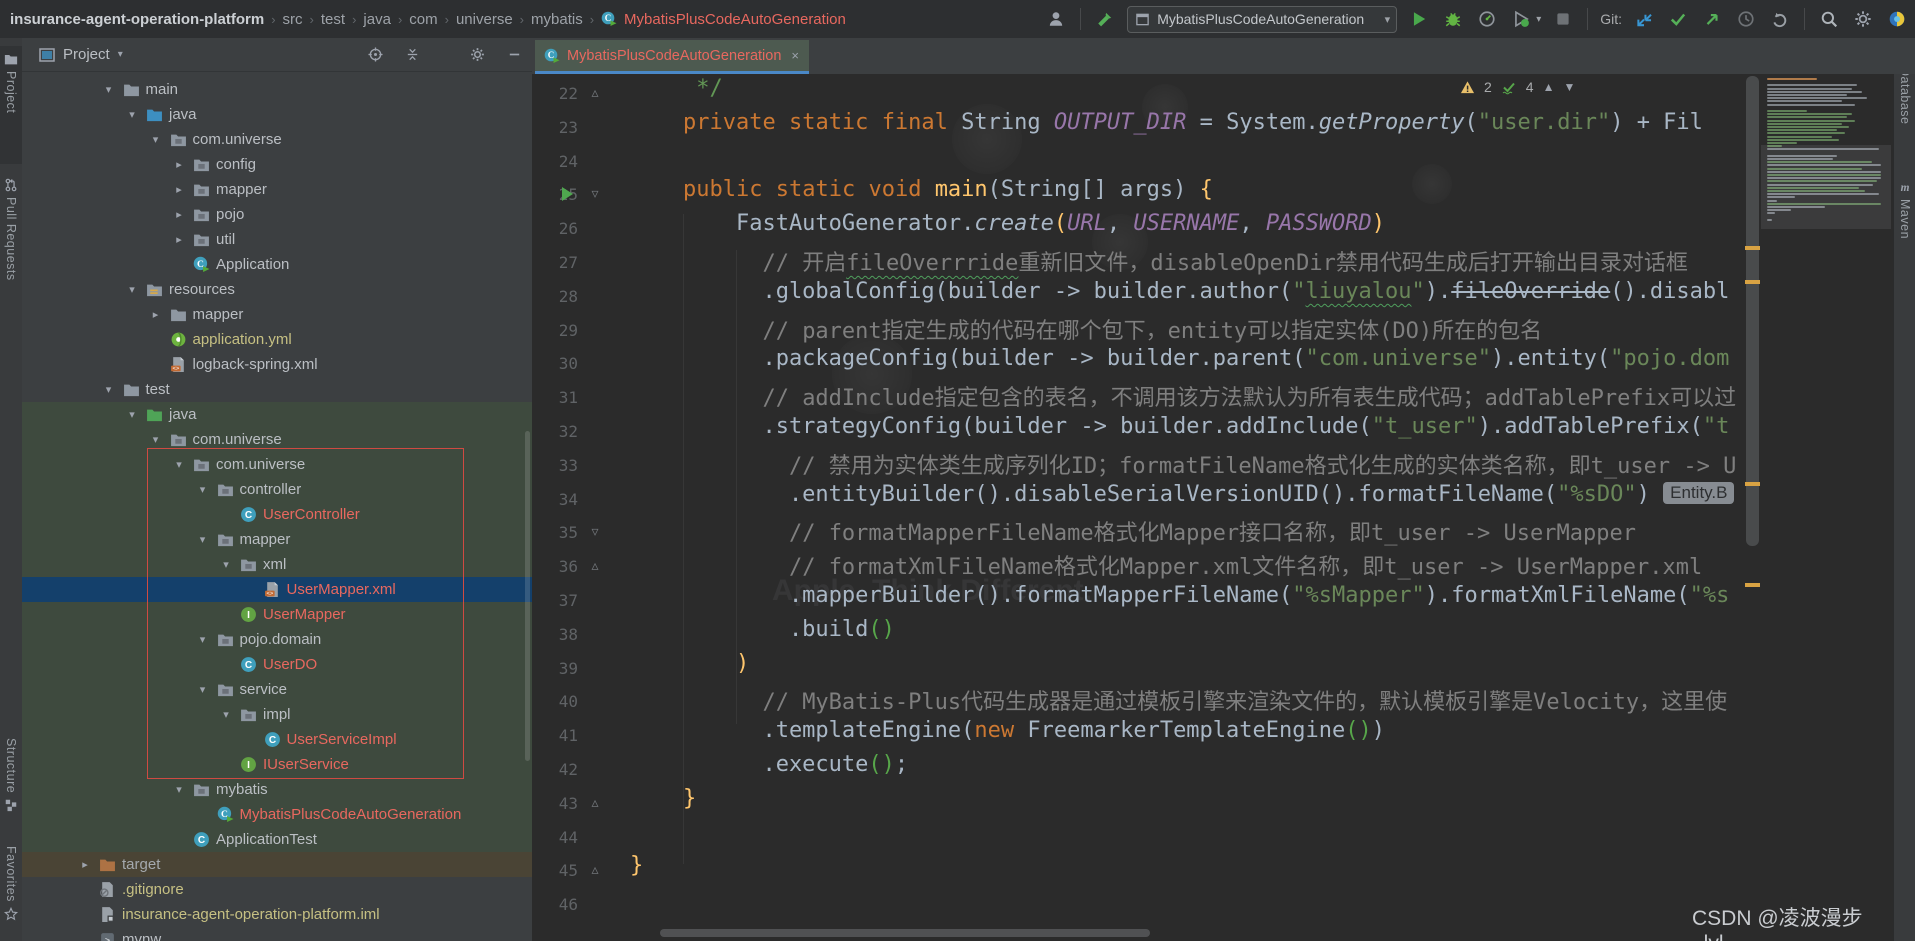 Image resolution: width=1915 pixels, height=941 pixels. Describe the element at coordinates (277, 264) in the screenshot. I see `tree-row: C Application` at that location.